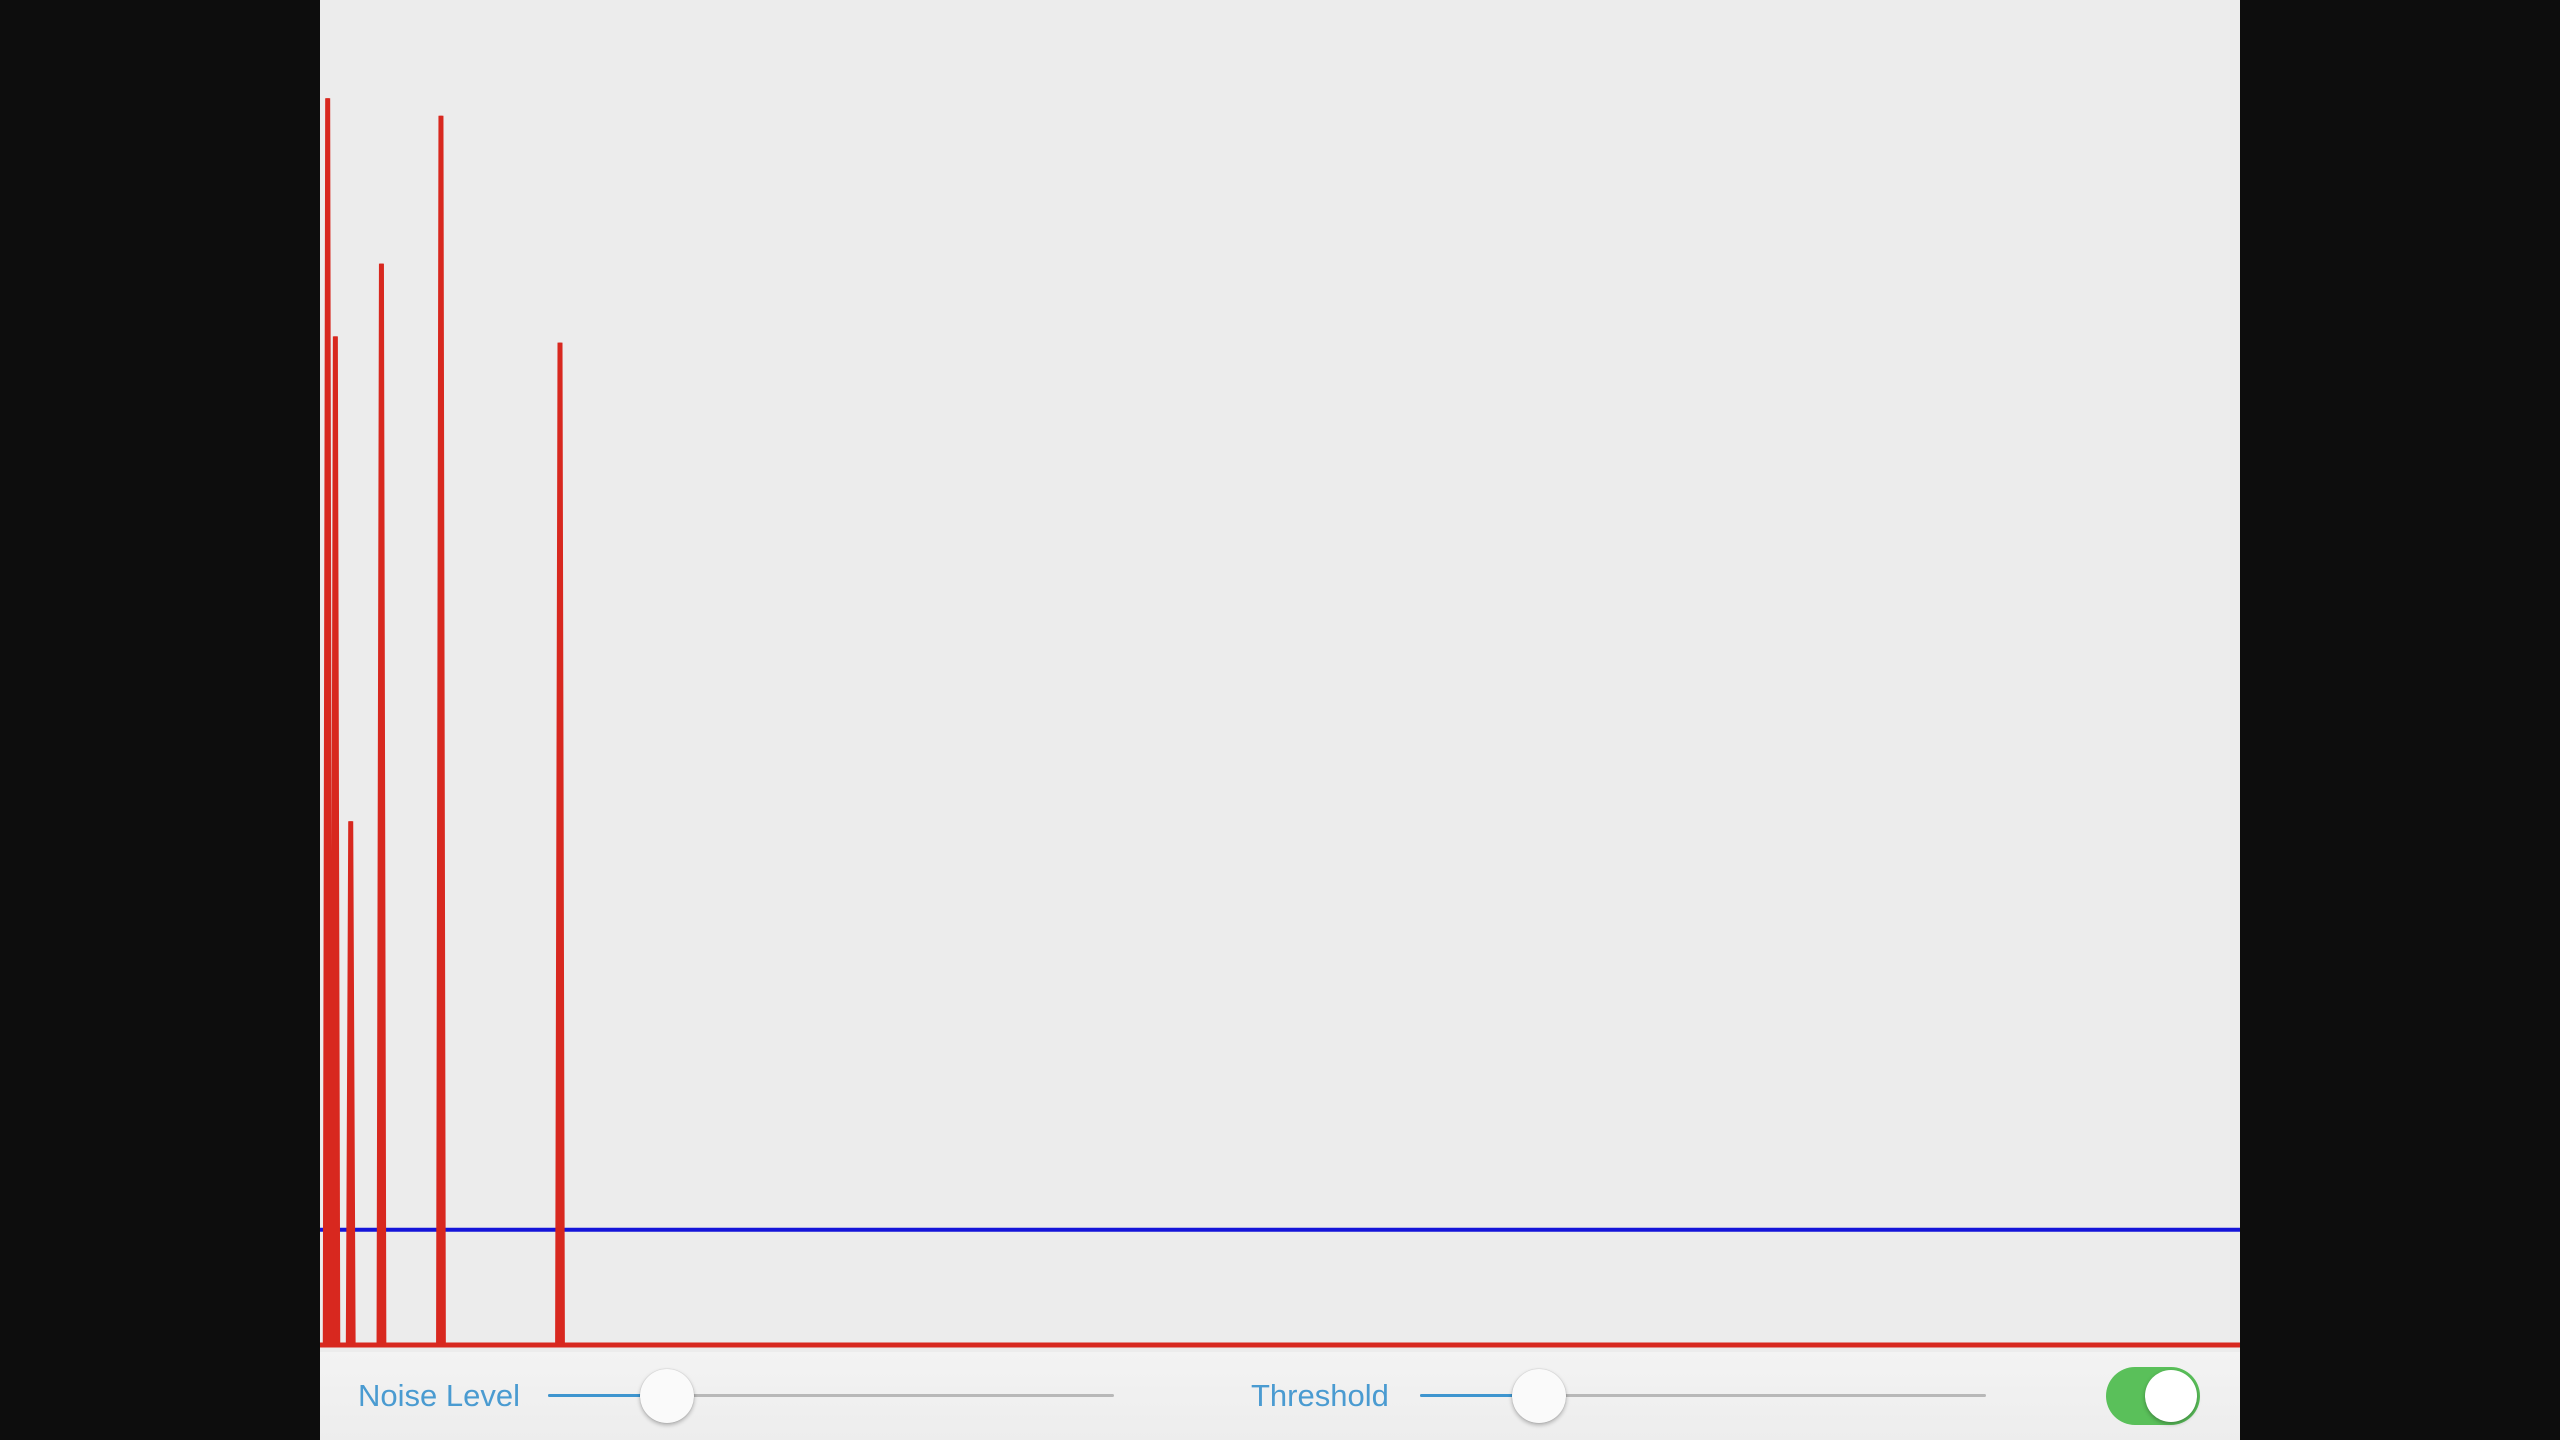 The width and height of the screenshot is (2560, 1440). I want to click on noise-level-label: Noise Level, so click(439, 1395).